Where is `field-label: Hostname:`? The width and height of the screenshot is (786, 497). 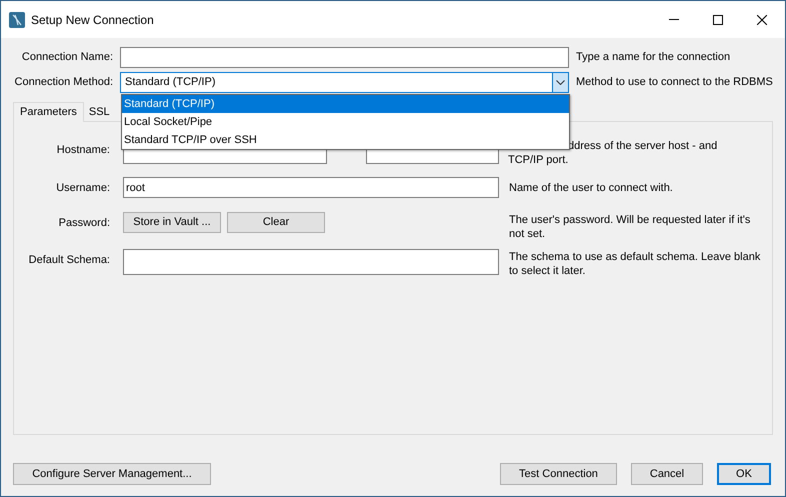 field-label: Hostname: is located at coordinates (83, 150).